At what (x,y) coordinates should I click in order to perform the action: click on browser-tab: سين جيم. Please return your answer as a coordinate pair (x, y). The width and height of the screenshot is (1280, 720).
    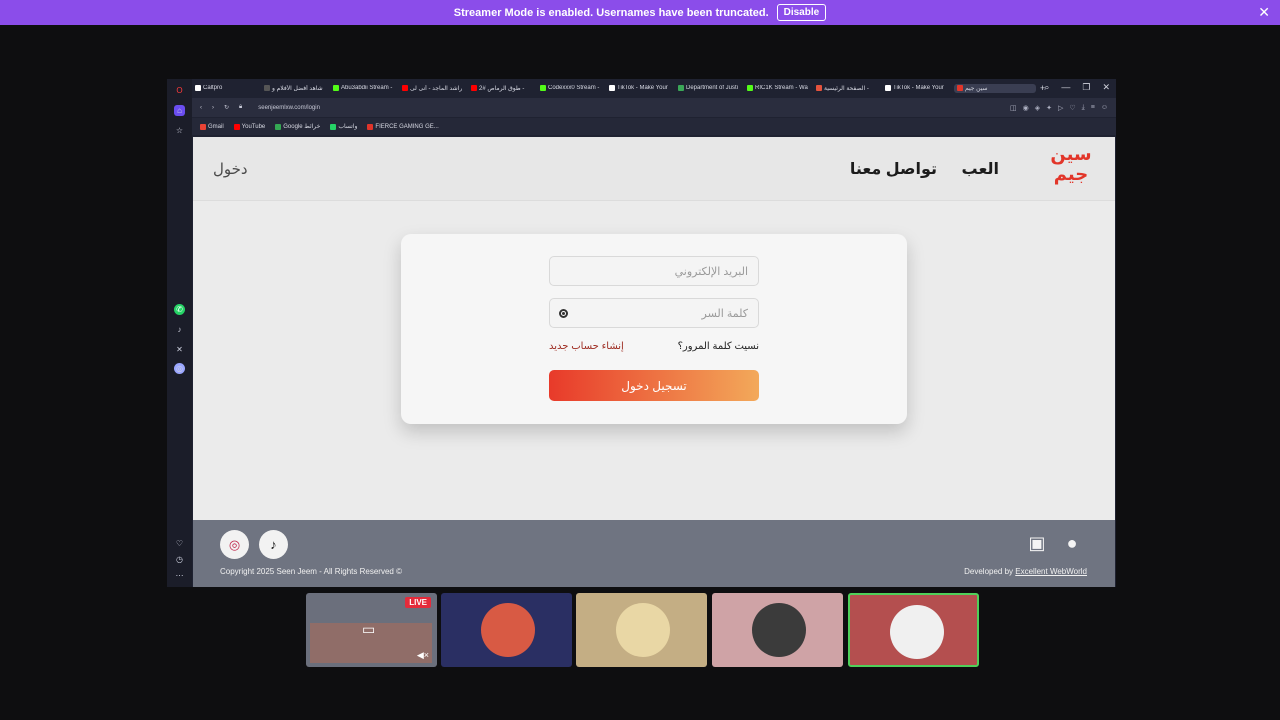
    Looking at the image, I should click on (995, 88).